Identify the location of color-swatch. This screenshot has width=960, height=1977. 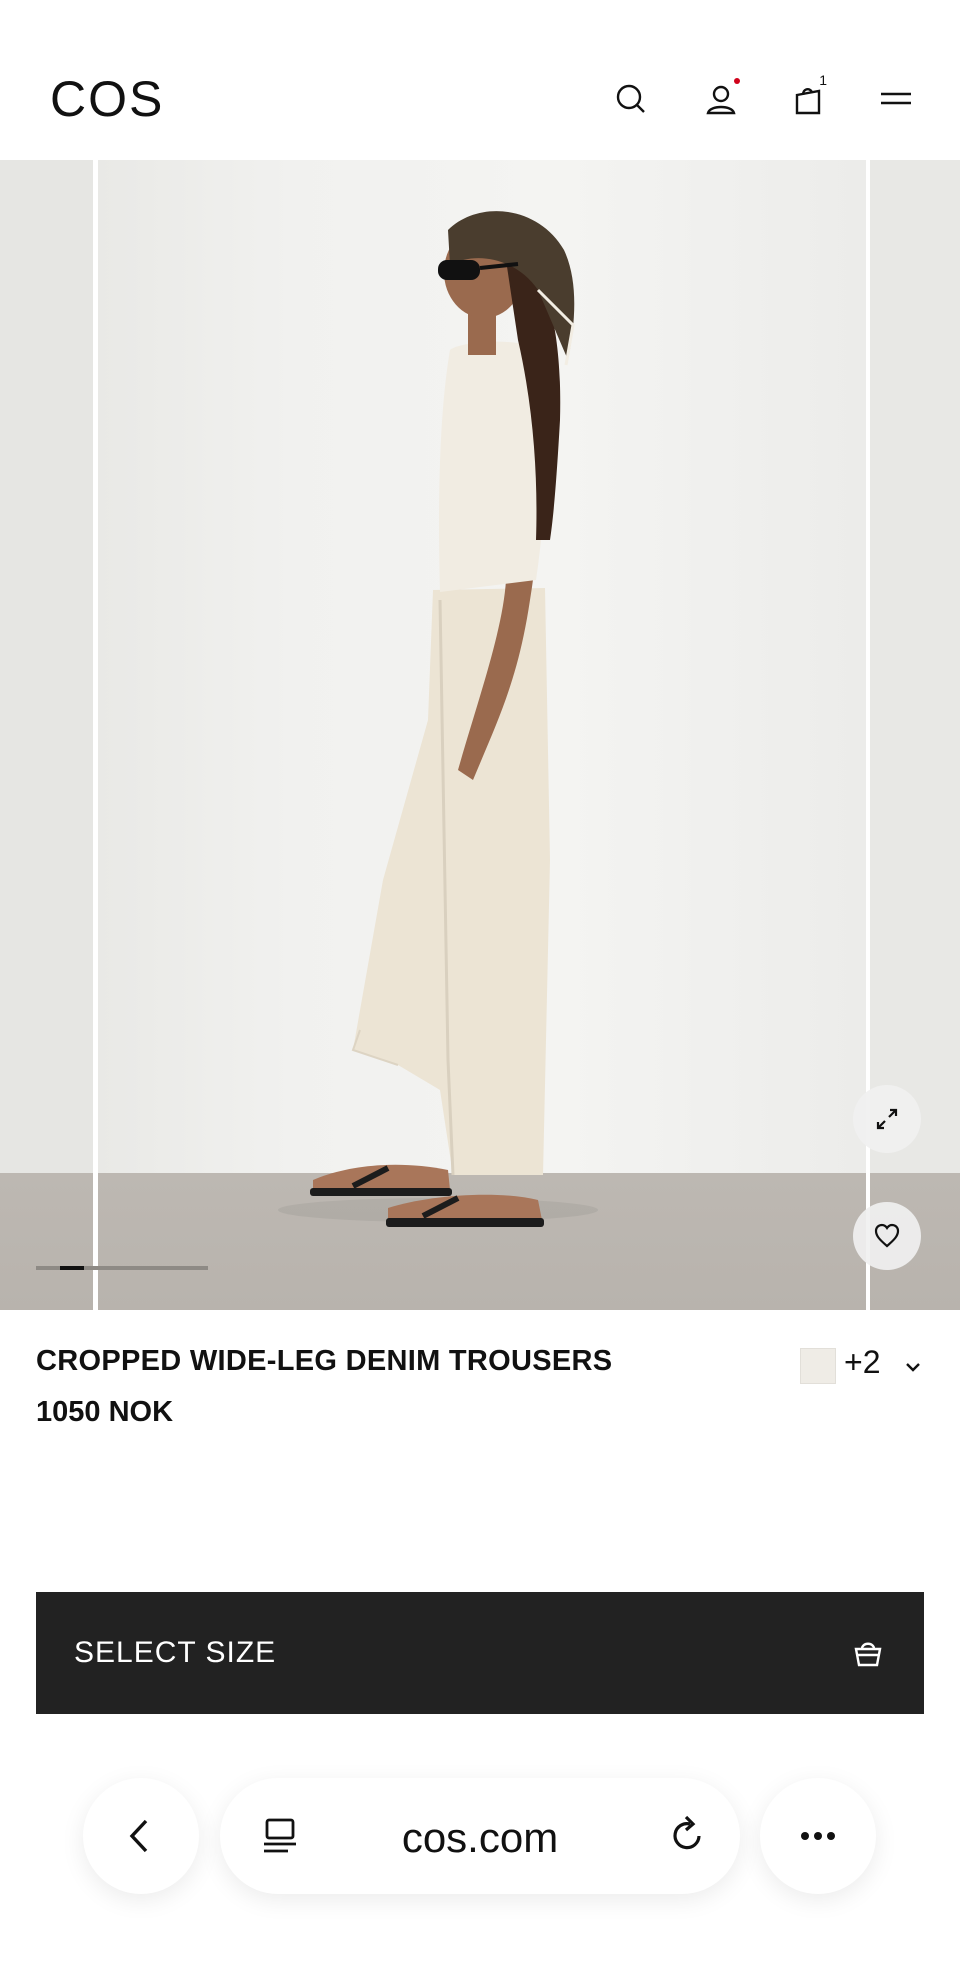
(818, 1366).